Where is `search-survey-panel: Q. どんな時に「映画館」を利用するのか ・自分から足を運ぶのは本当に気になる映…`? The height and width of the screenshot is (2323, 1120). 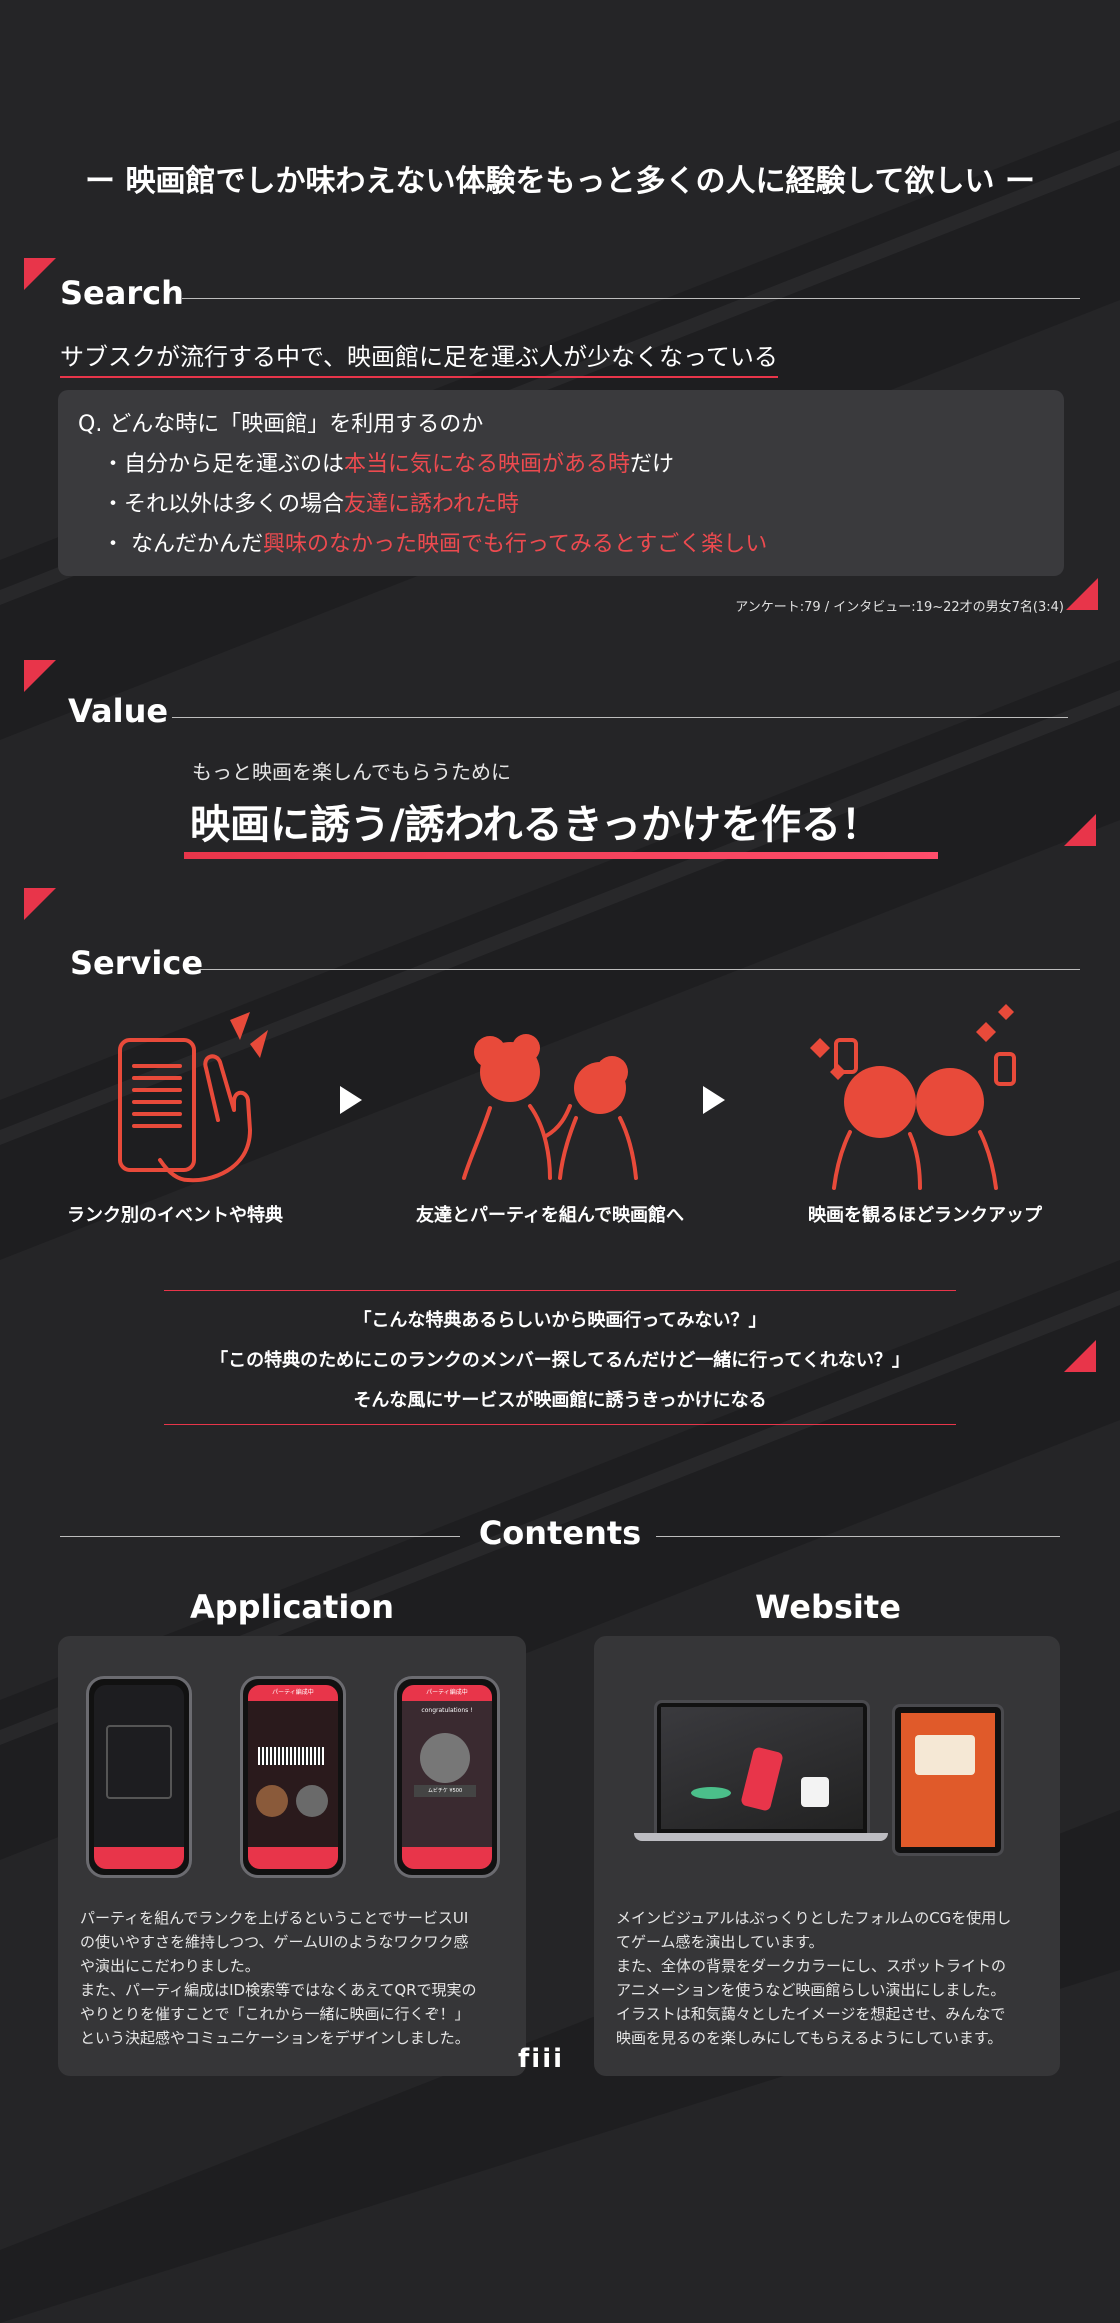 search-survey-panel: Q. どんな時に「映画館」を利用するのか ・自分から足を運ぶのは本当に気になる映… is located at coordinates (561, 483).